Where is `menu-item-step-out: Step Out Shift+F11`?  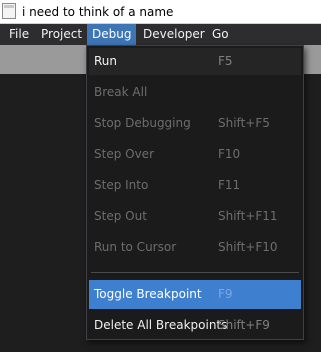 menu-item-step-out: Step Out Shift+F11 is located at coordinates (195, 216).